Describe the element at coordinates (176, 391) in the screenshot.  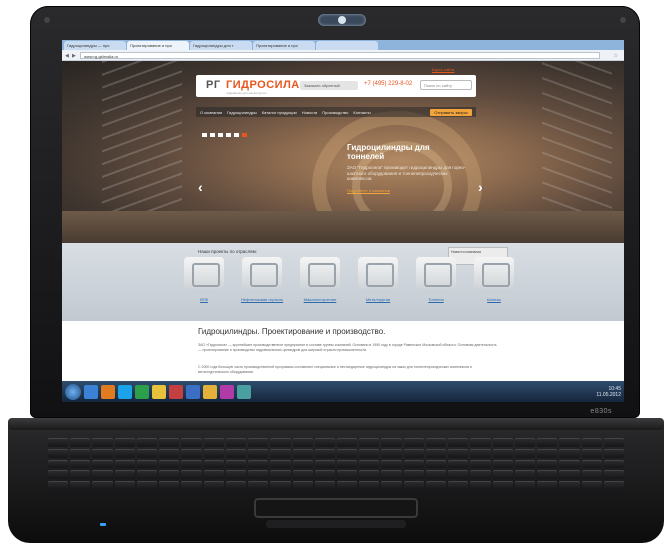
I see `browser-icon` at that location.